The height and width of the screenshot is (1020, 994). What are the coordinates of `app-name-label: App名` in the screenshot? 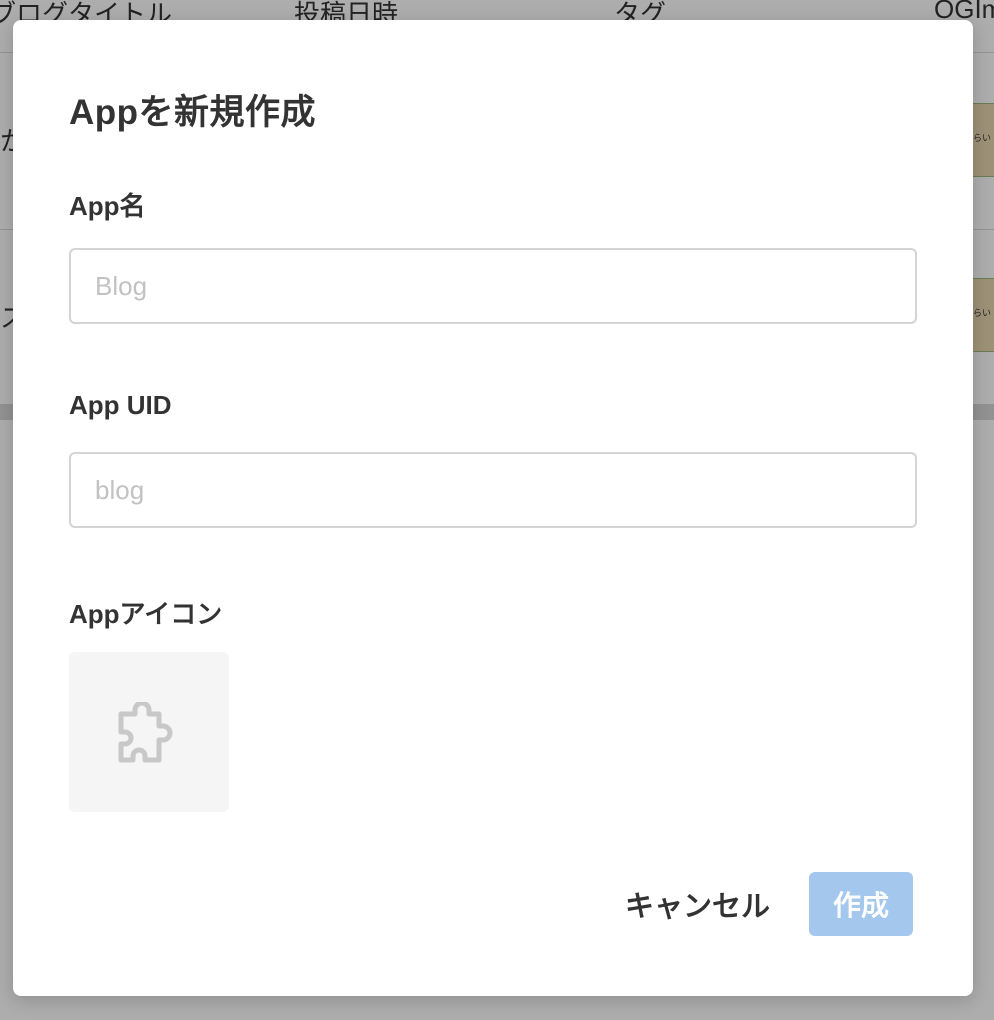 It's located at (107, 206).